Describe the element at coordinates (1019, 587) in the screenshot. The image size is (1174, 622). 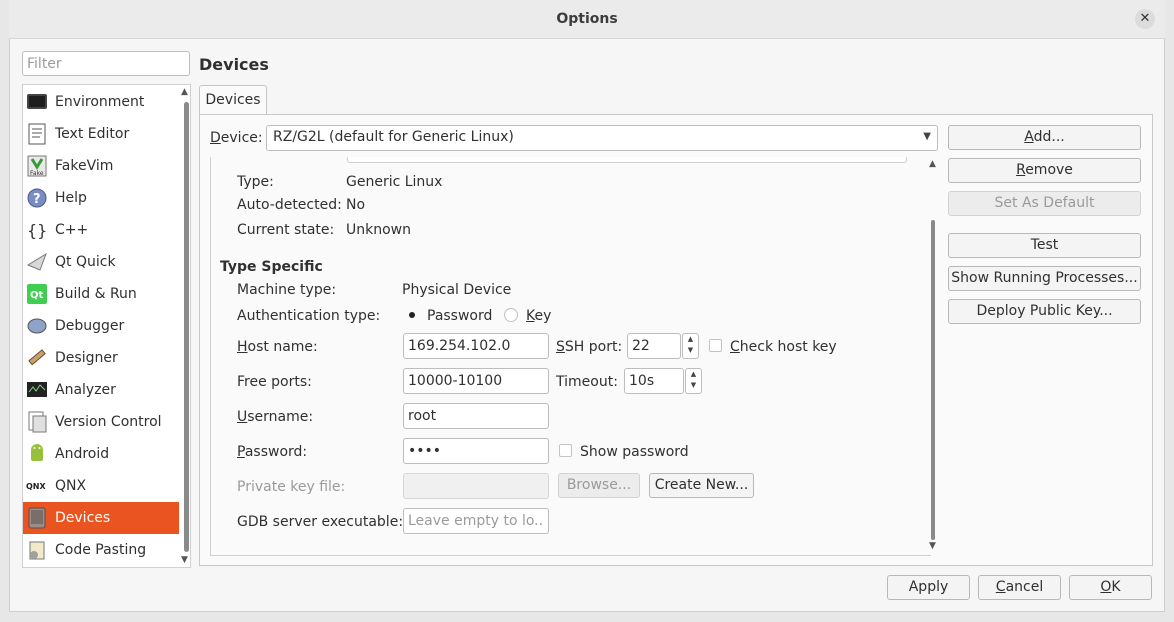
I see `cancel-button: Cancel` at that location.